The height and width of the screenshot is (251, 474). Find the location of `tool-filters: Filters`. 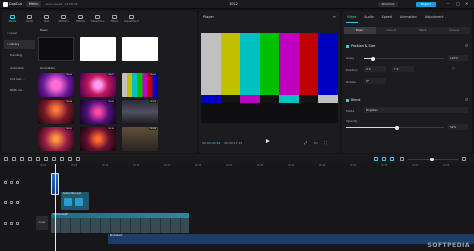

tool-filters: Filters is located at coordinates (114, 18).